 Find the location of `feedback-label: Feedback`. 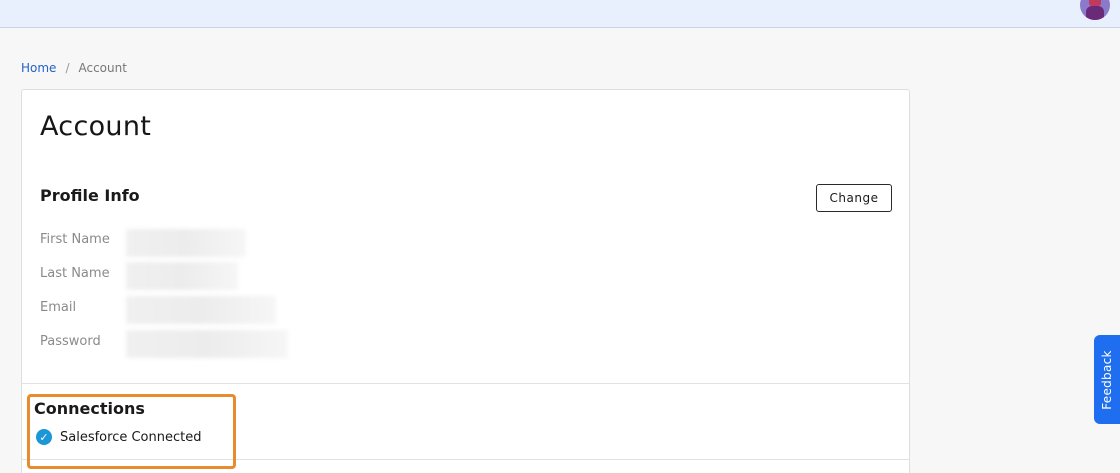

feedback-label: Feedback is located at coordinates (1107, 379).